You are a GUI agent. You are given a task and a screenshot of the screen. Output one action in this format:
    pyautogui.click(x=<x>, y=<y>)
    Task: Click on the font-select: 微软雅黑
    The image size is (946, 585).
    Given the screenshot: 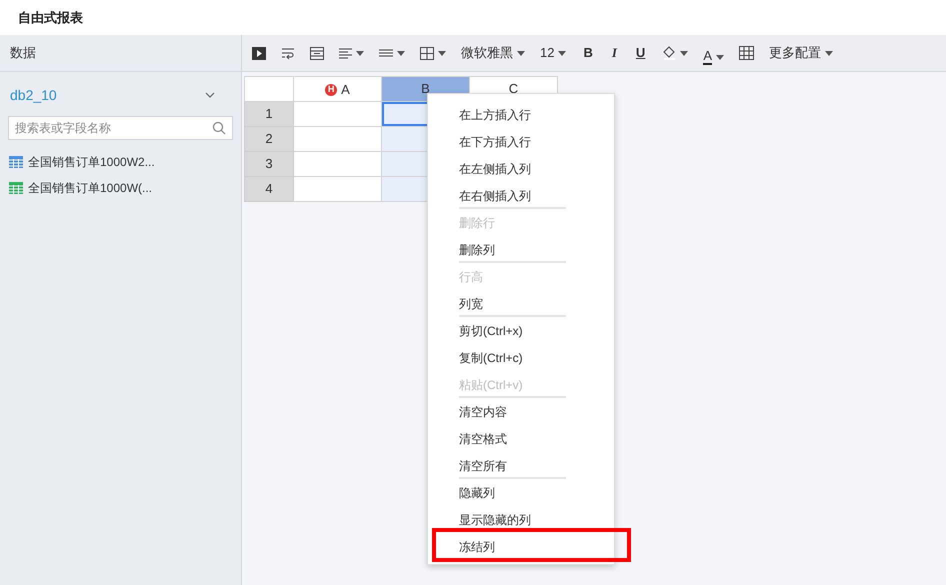 What is the action you would take?
    pyautogui.click(x=493, y=53)
    